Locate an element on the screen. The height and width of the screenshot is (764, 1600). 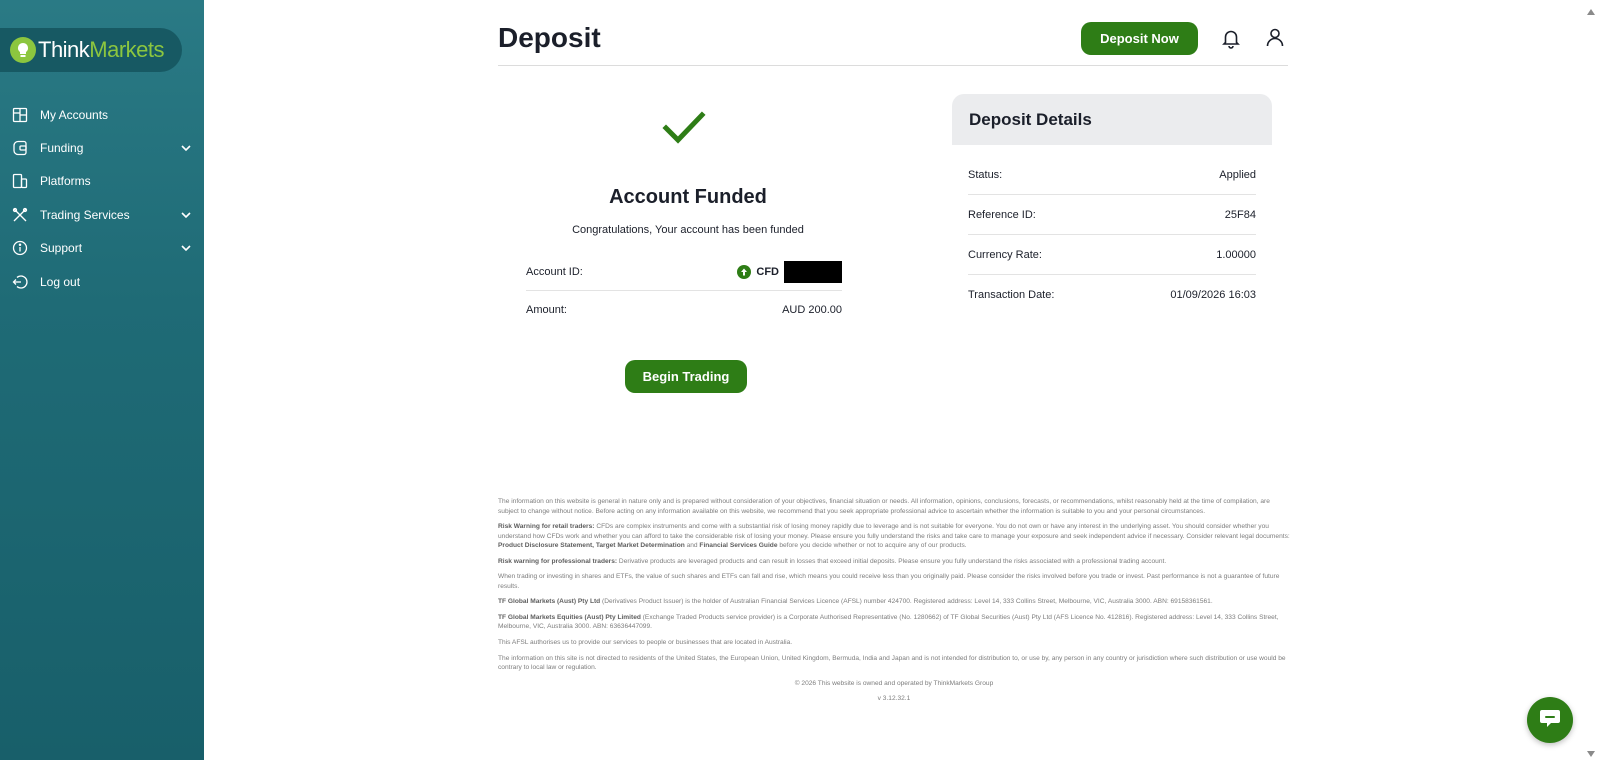
sidebar-item-log-out: Log out is located at coordinates (102, 281).